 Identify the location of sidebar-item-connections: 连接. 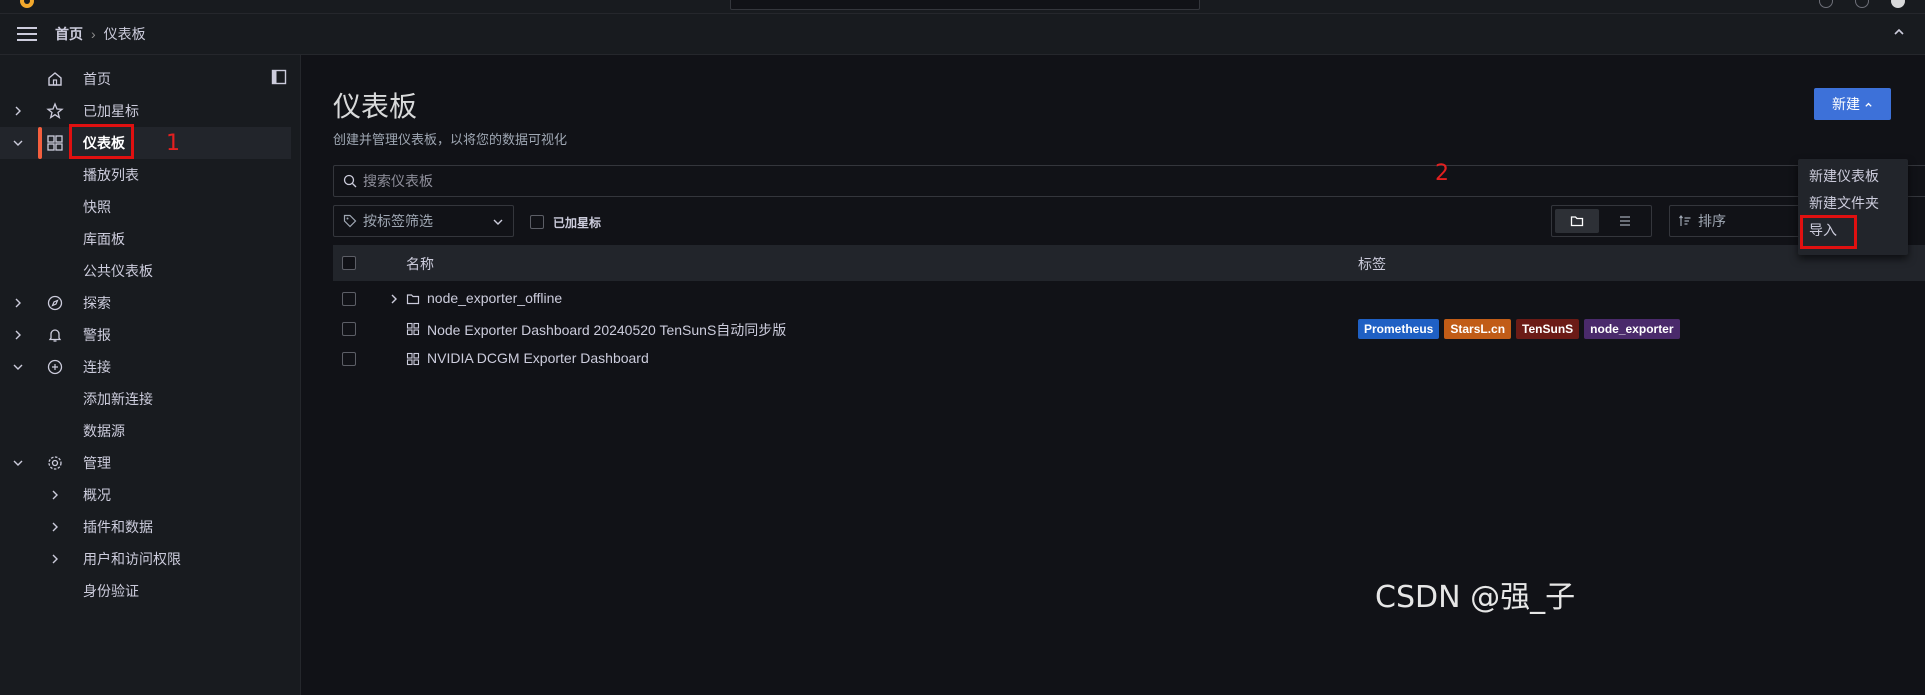
(145, 367).